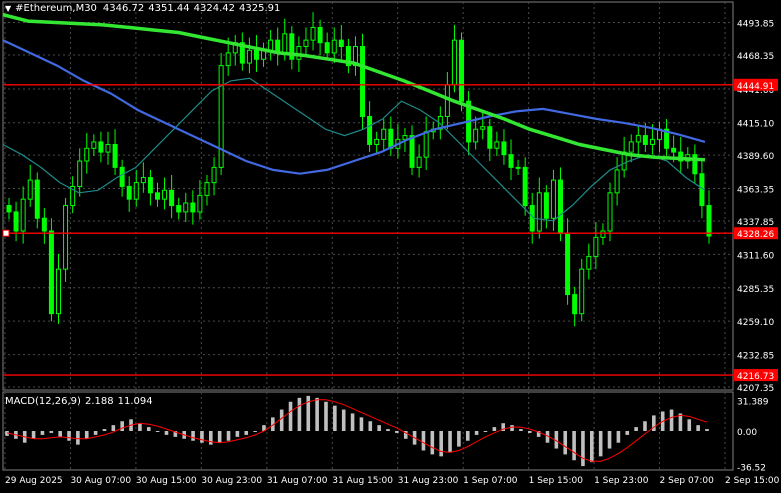 The image size is (781, 493). I want to click on price-tick-label: 4259.10, so click(755, 323).